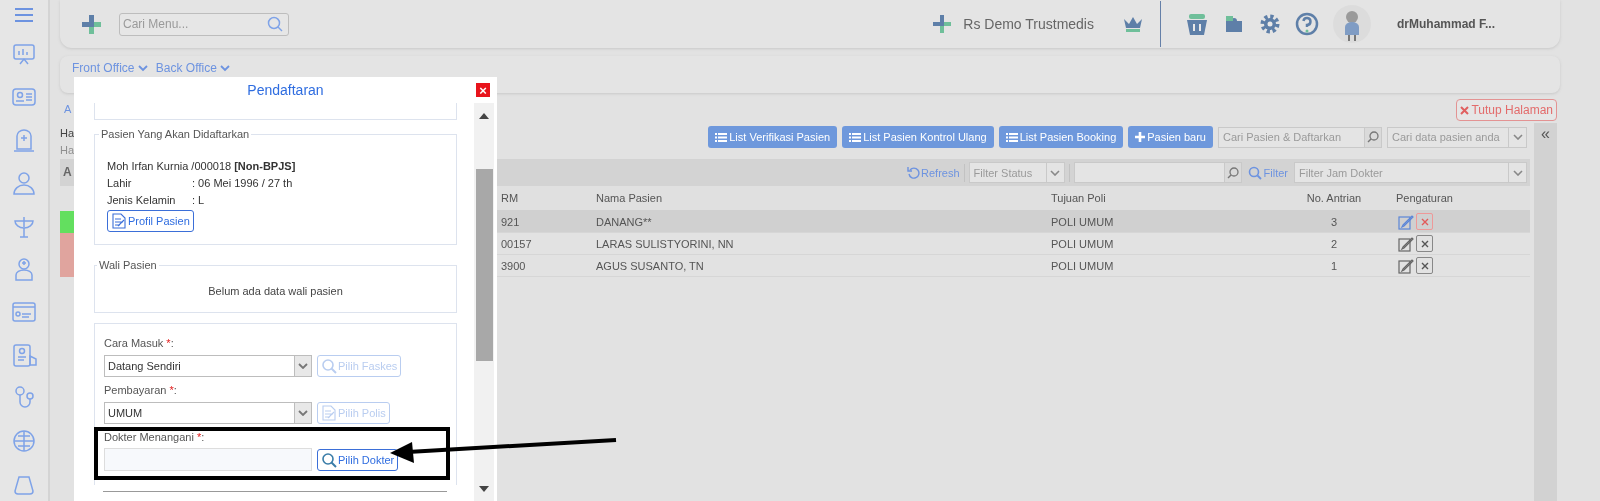  What do you see at coordinates (483, 90) in the screenshot?
I see `close-button: ×` at bounding box center [483, 90].